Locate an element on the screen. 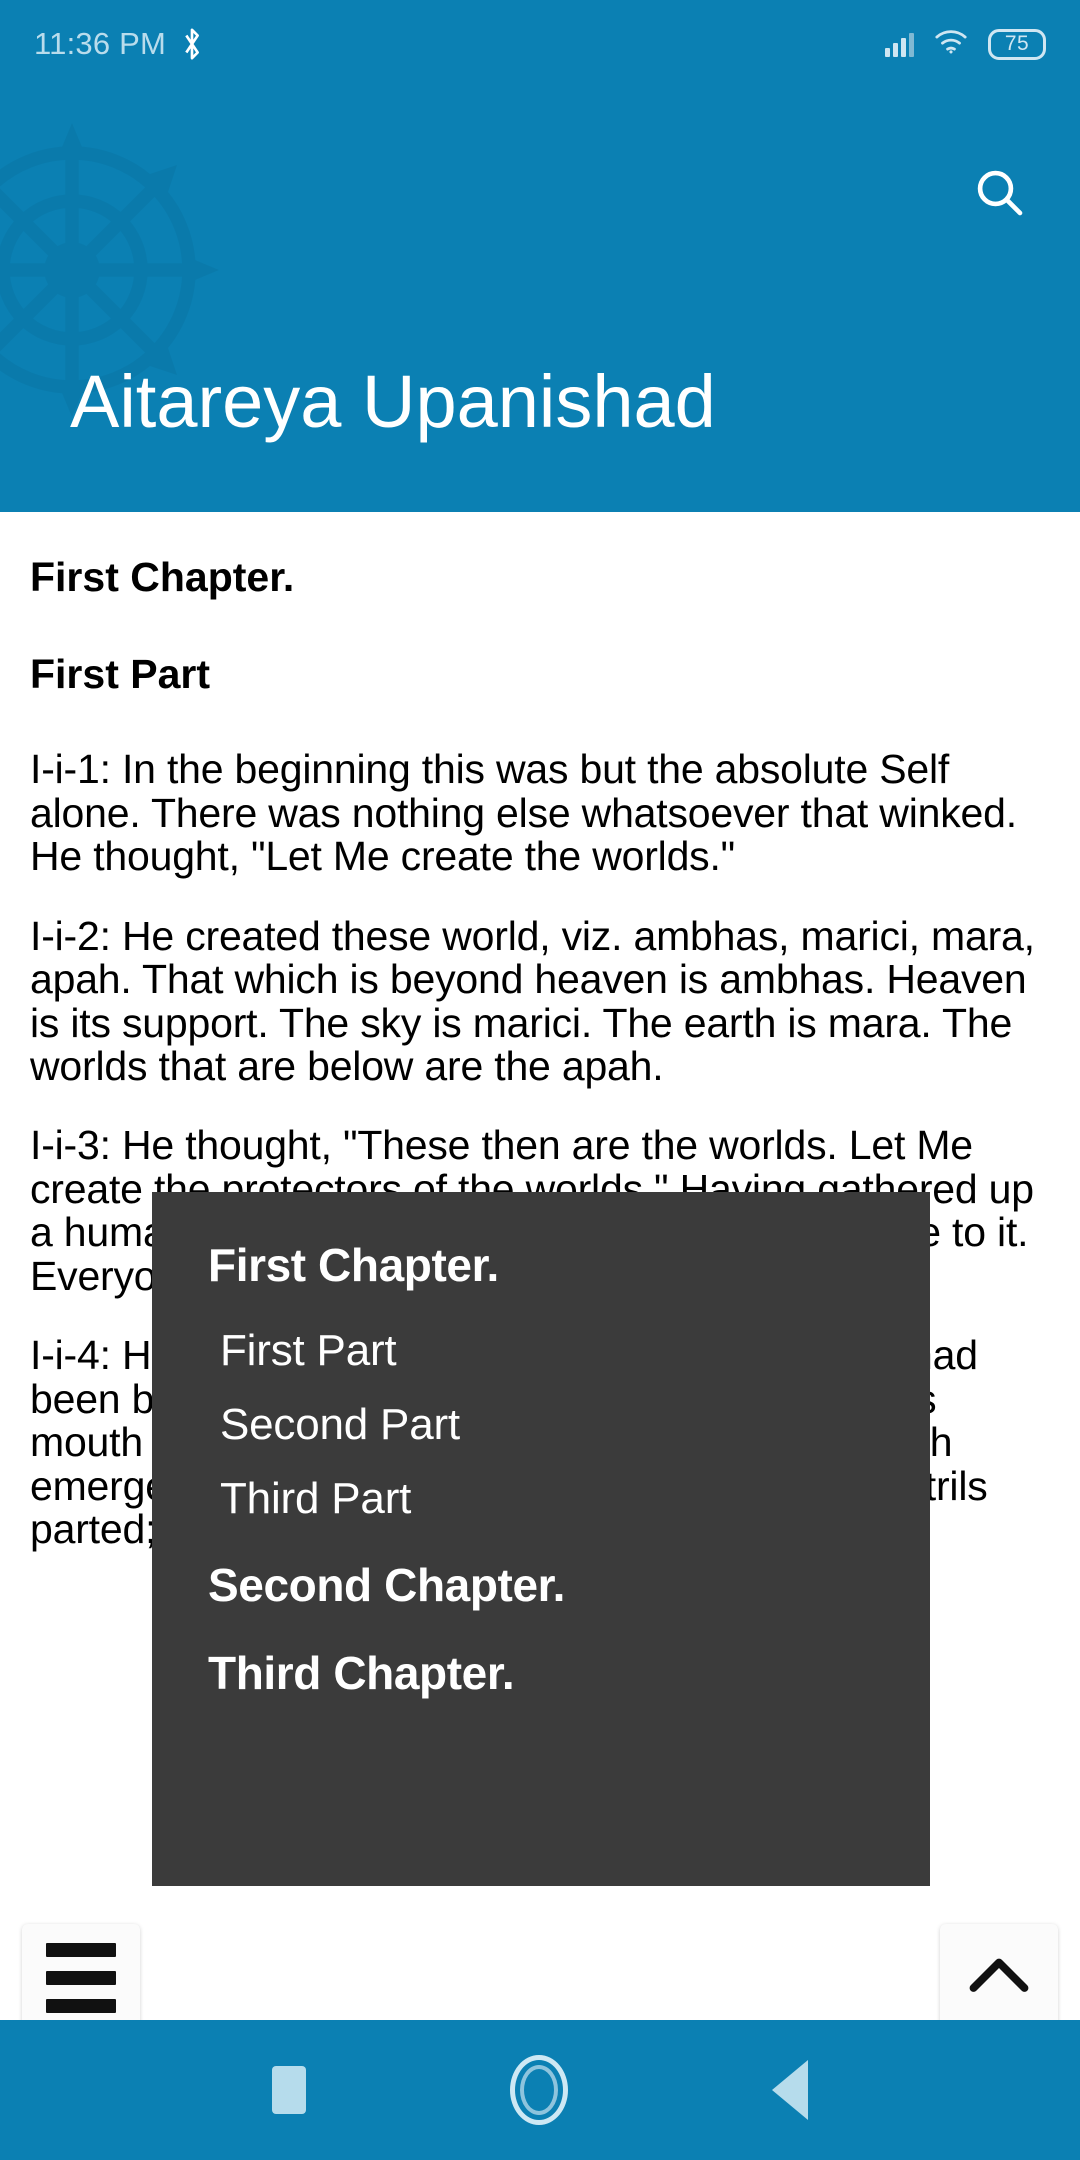  toc-item-second-part: Second Part is located at coordinates (541, 1425).